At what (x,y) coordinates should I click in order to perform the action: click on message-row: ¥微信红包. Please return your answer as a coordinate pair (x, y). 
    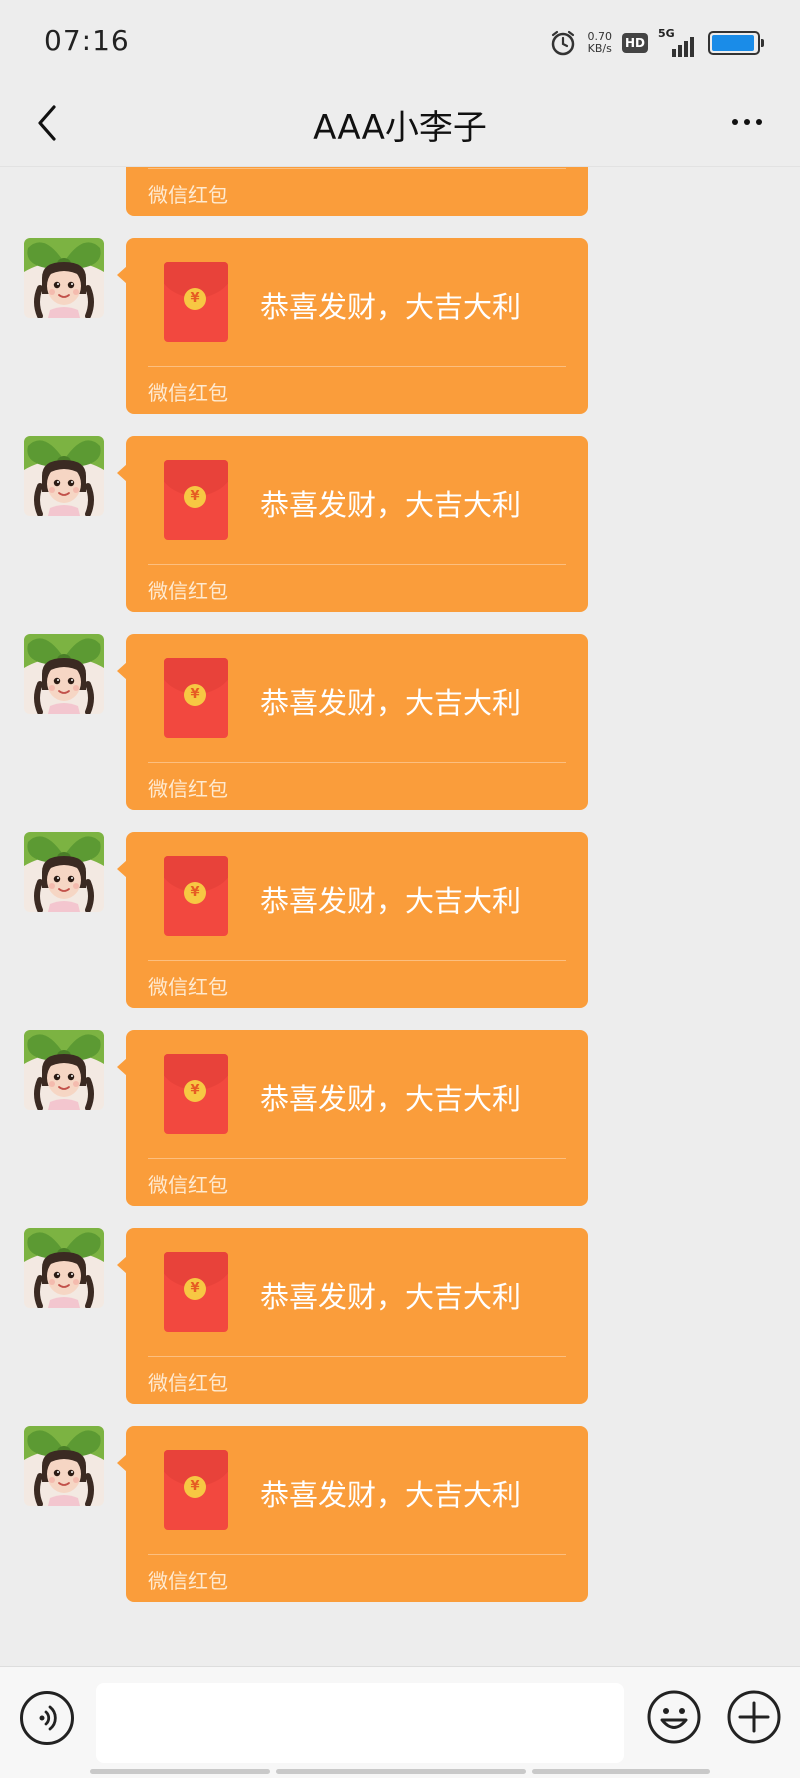
    Looking at the image, I should click on (400, 191).